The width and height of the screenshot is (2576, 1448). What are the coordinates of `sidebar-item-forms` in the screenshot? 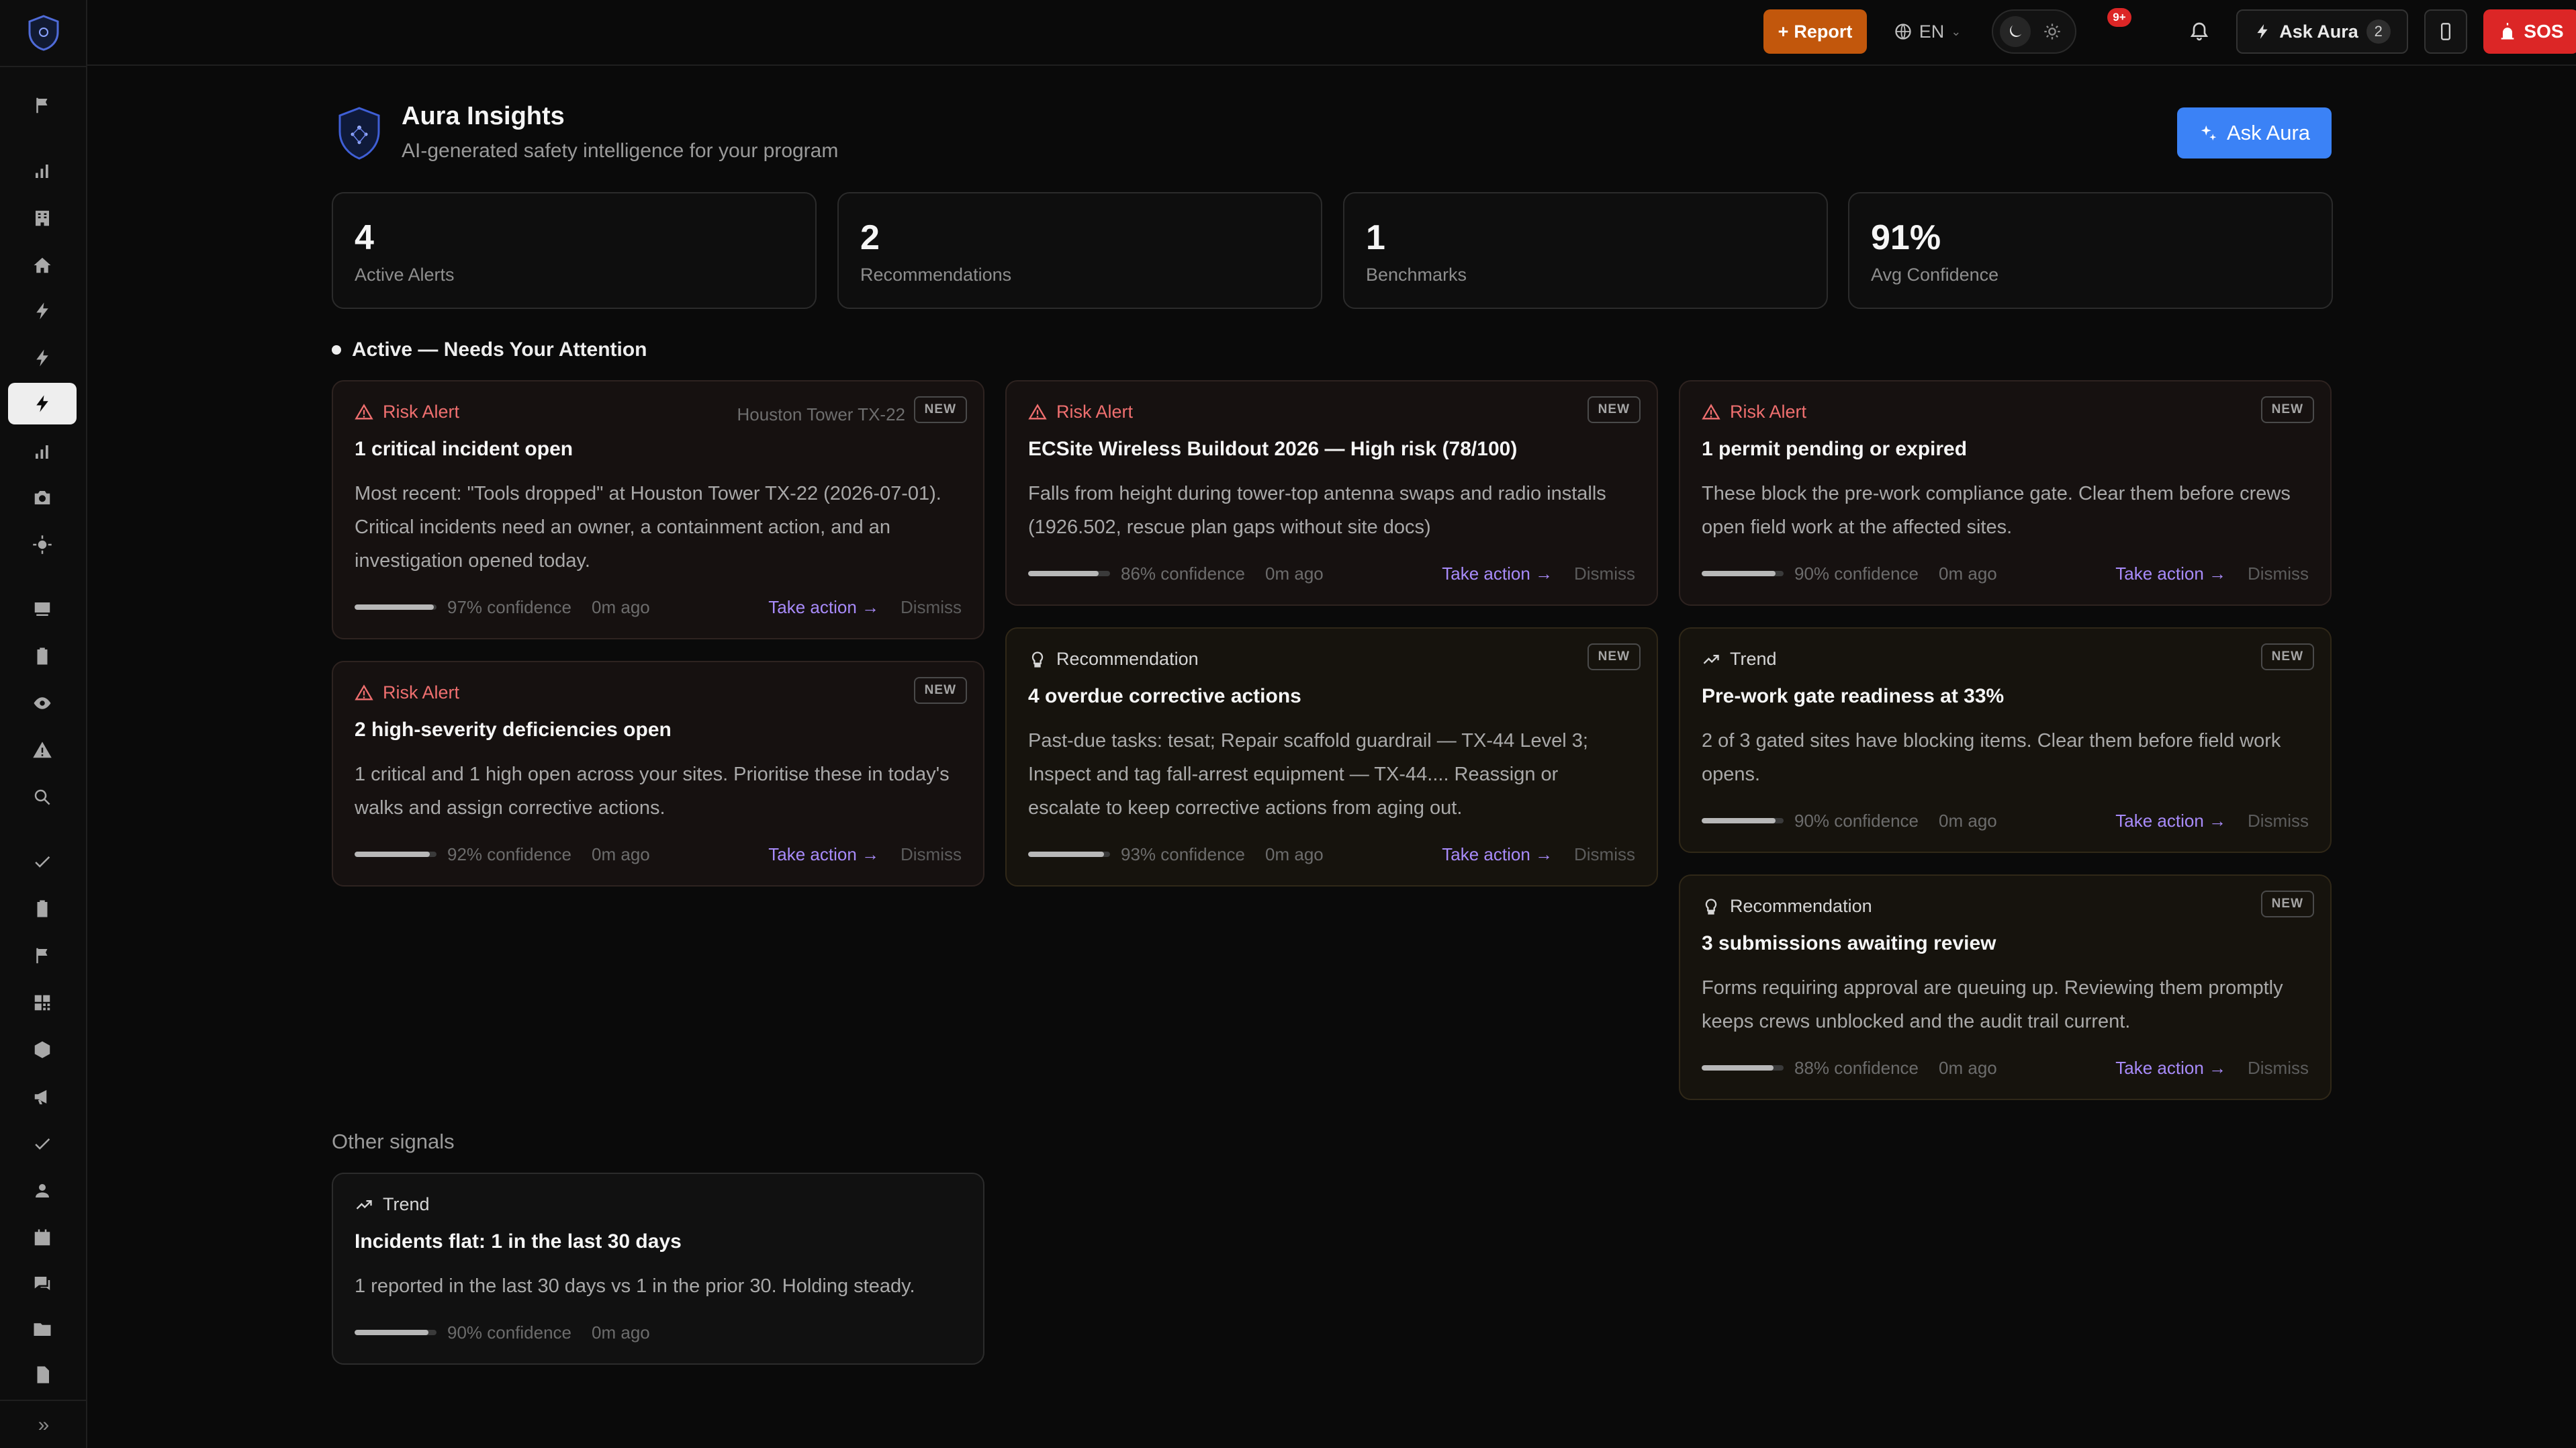 It's located at (42, 909).